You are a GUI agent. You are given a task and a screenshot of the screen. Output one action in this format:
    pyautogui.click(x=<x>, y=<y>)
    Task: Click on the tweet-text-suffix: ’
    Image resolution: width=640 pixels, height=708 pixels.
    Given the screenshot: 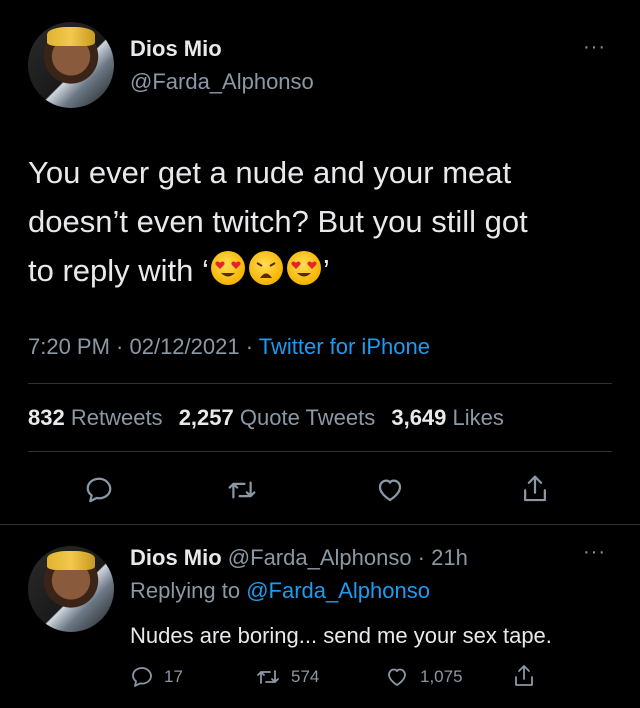 What is the action you would take?
    pyautogui.click(x=326, y=270)
    